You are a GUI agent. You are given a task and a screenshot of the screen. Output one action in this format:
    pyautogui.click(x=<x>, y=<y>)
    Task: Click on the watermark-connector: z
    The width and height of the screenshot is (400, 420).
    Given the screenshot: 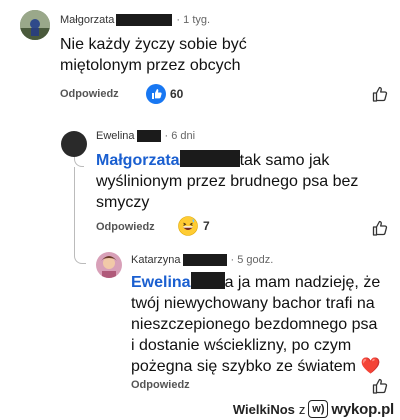 What is the action you would take?
    pyautogui.click(x=302, y=409)
    